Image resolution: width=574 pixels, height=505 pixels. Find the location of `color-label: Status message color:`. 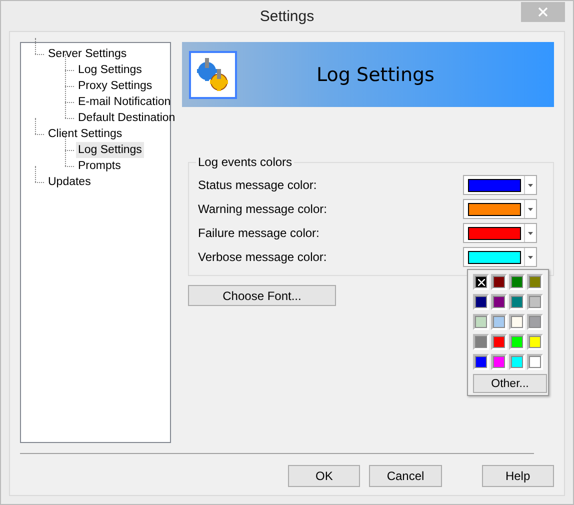

color-label: Status message color: is located at coordinates (258, 185).